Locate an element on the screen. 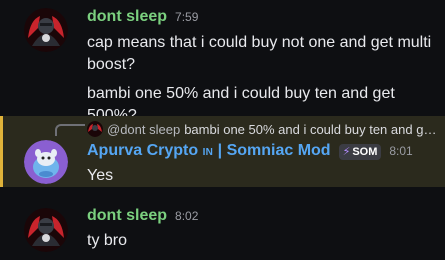  region-badge: IN is located at coordinates (208, 152).